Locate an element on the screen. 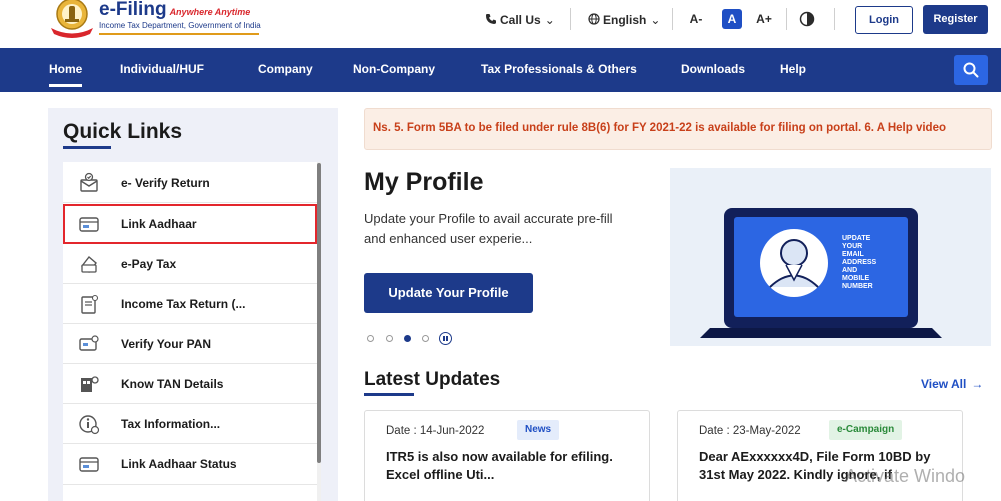  quick-link-next is located at coordinates (190, 492).